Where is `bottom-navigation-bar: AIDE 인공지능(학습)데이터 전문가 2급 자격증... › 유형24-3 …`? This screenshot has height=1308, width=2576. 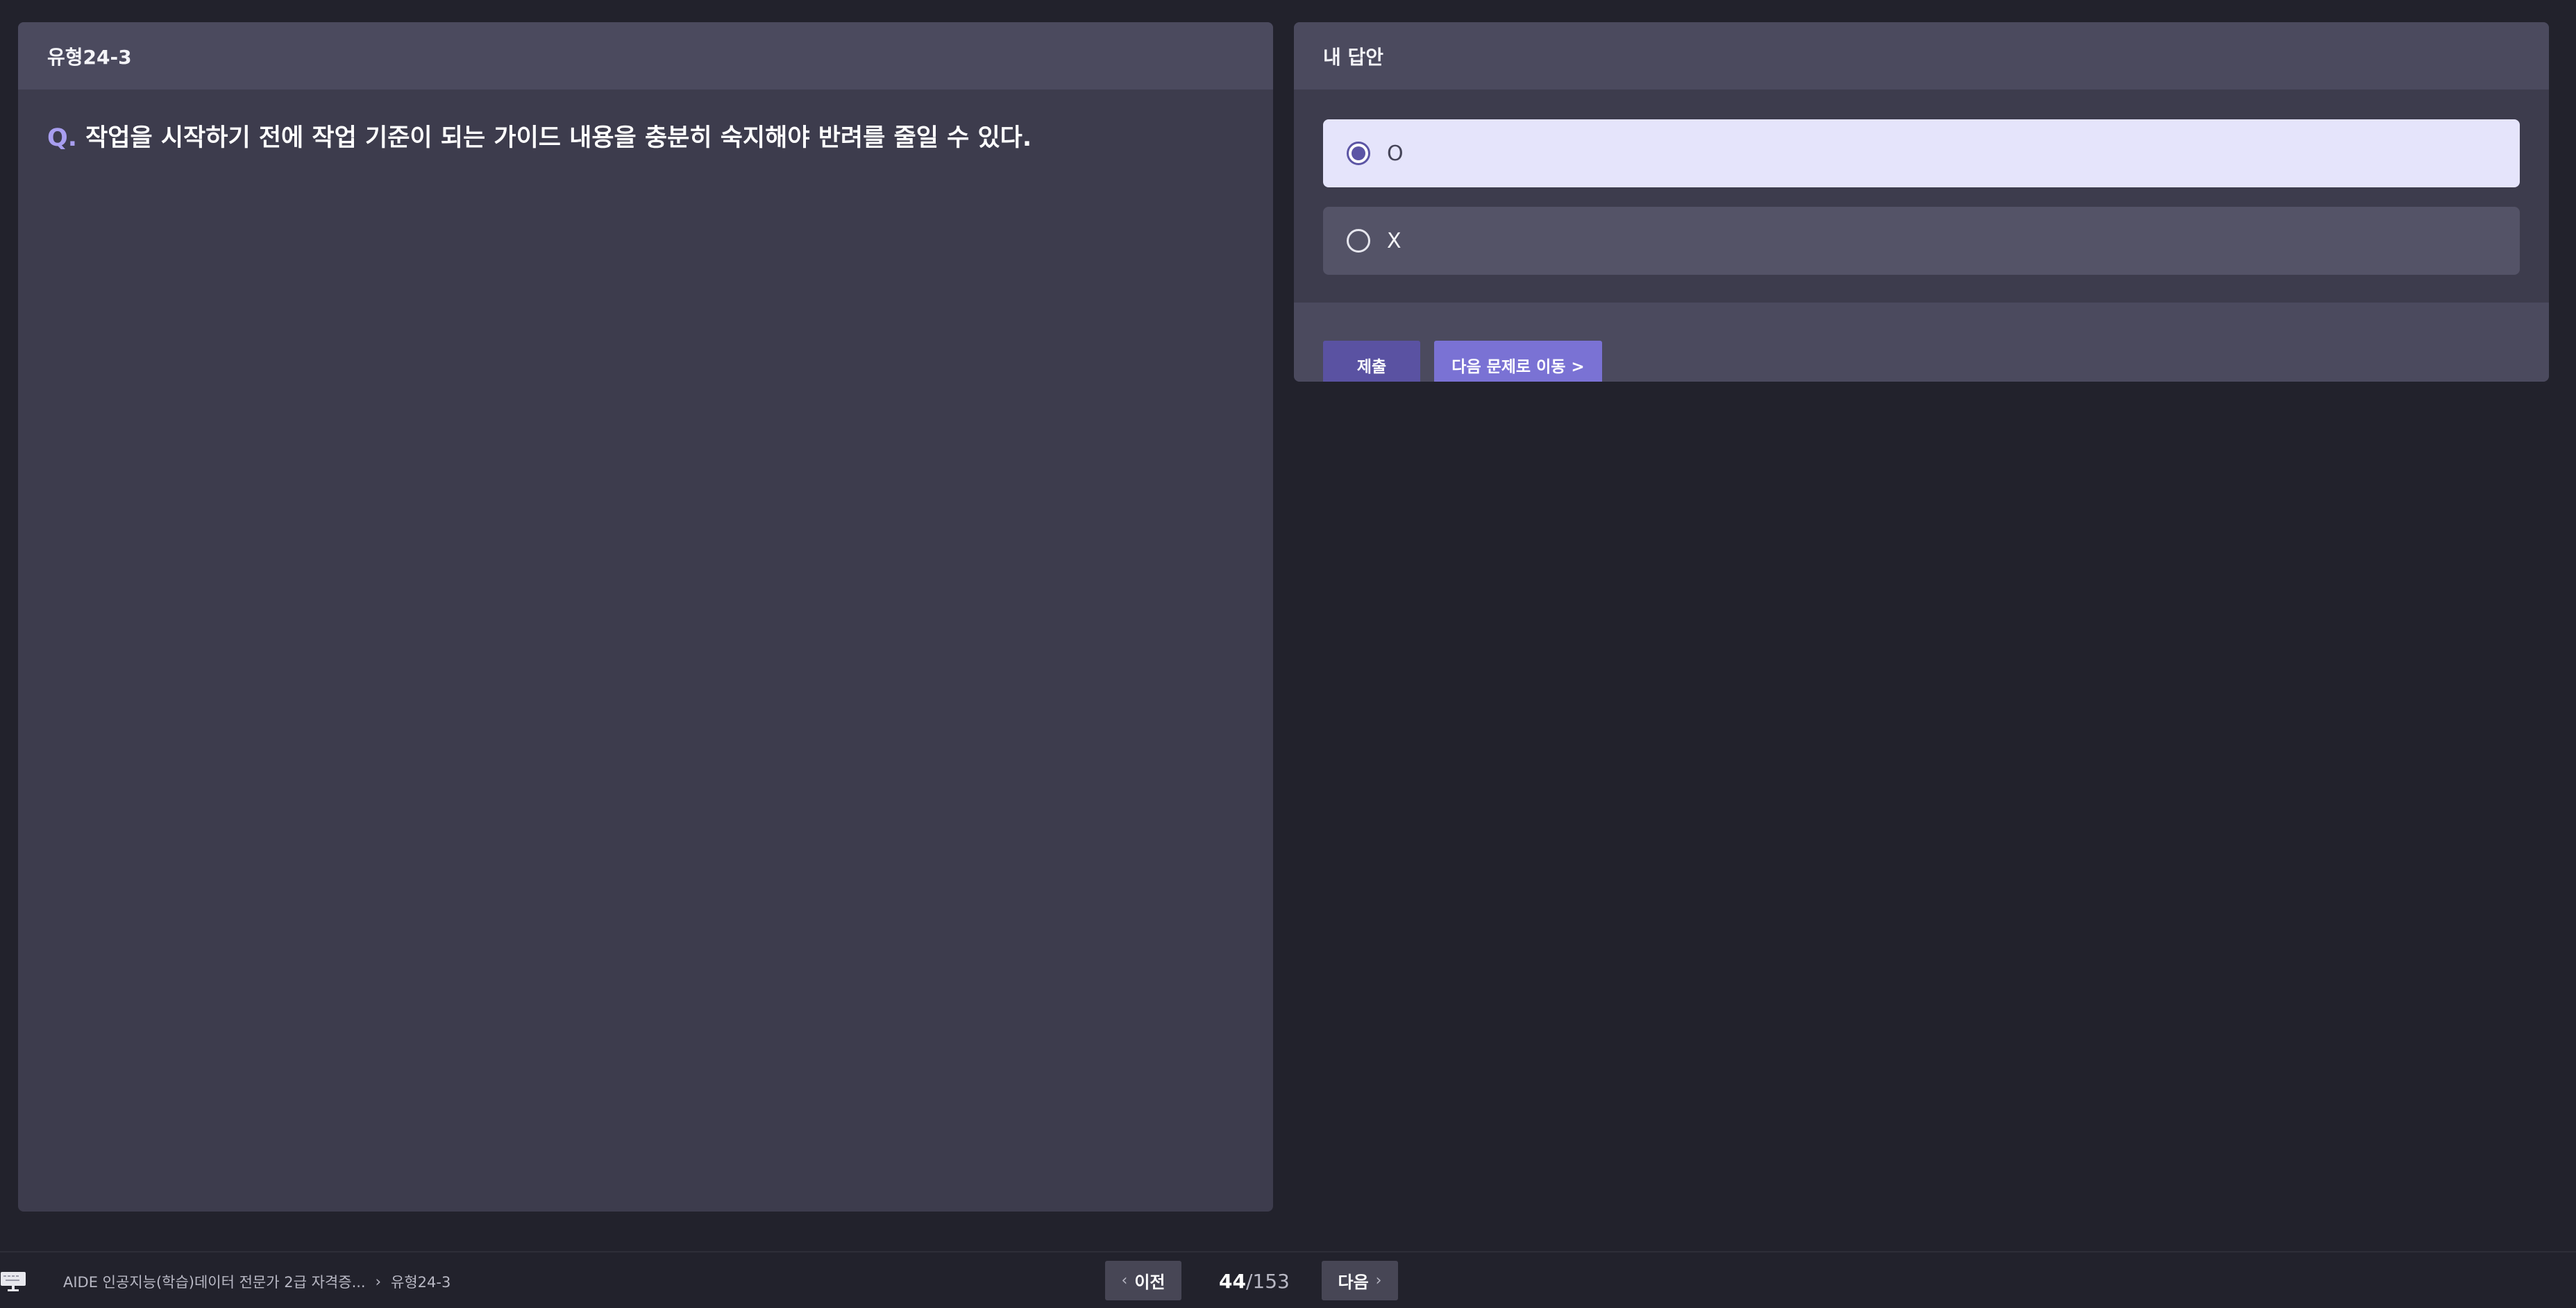 bottom-navigation-bar: AIDE 인공지능(학습)데이터 전문가 2급 자격증... › 유형24-3 … is located at coordinates (1288, 1279).